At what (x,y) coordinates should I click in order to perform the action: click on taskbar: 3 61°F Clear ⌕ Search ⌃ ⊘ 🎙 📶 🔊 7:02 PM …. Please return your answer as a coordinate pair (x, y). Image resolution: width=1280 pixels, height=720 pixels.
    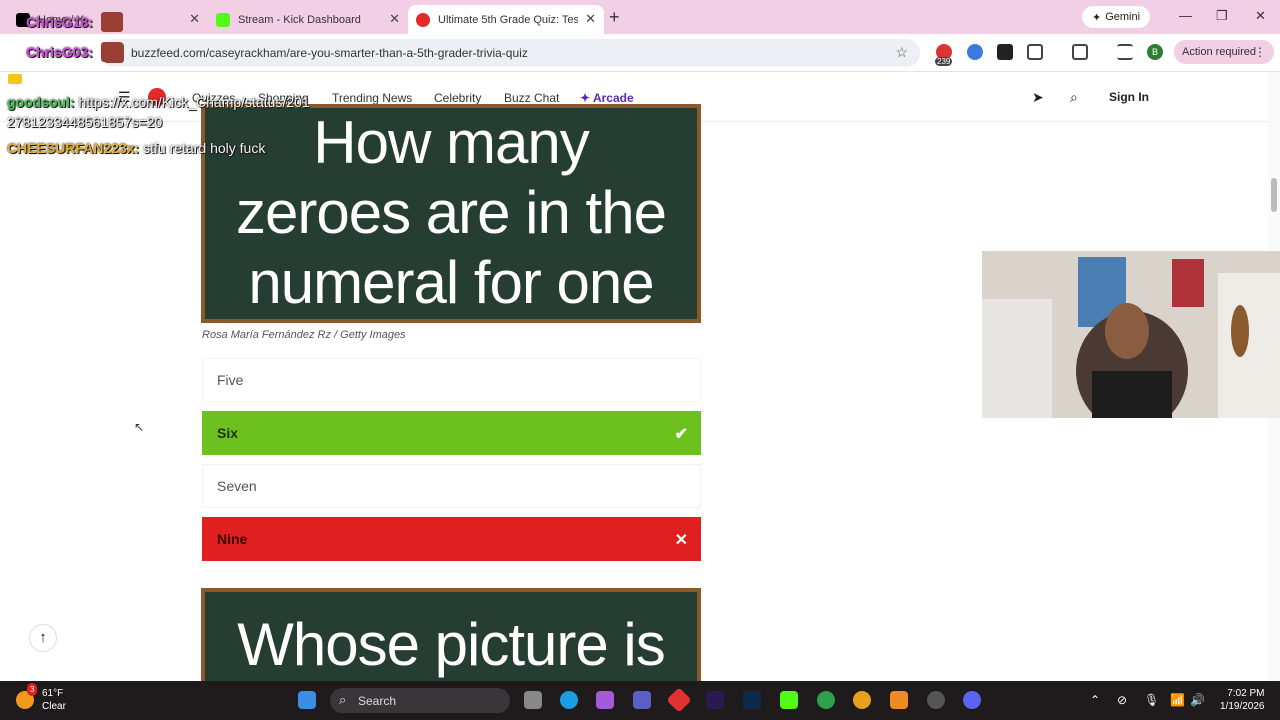
    Looking at the image, I should click on (640, 700).